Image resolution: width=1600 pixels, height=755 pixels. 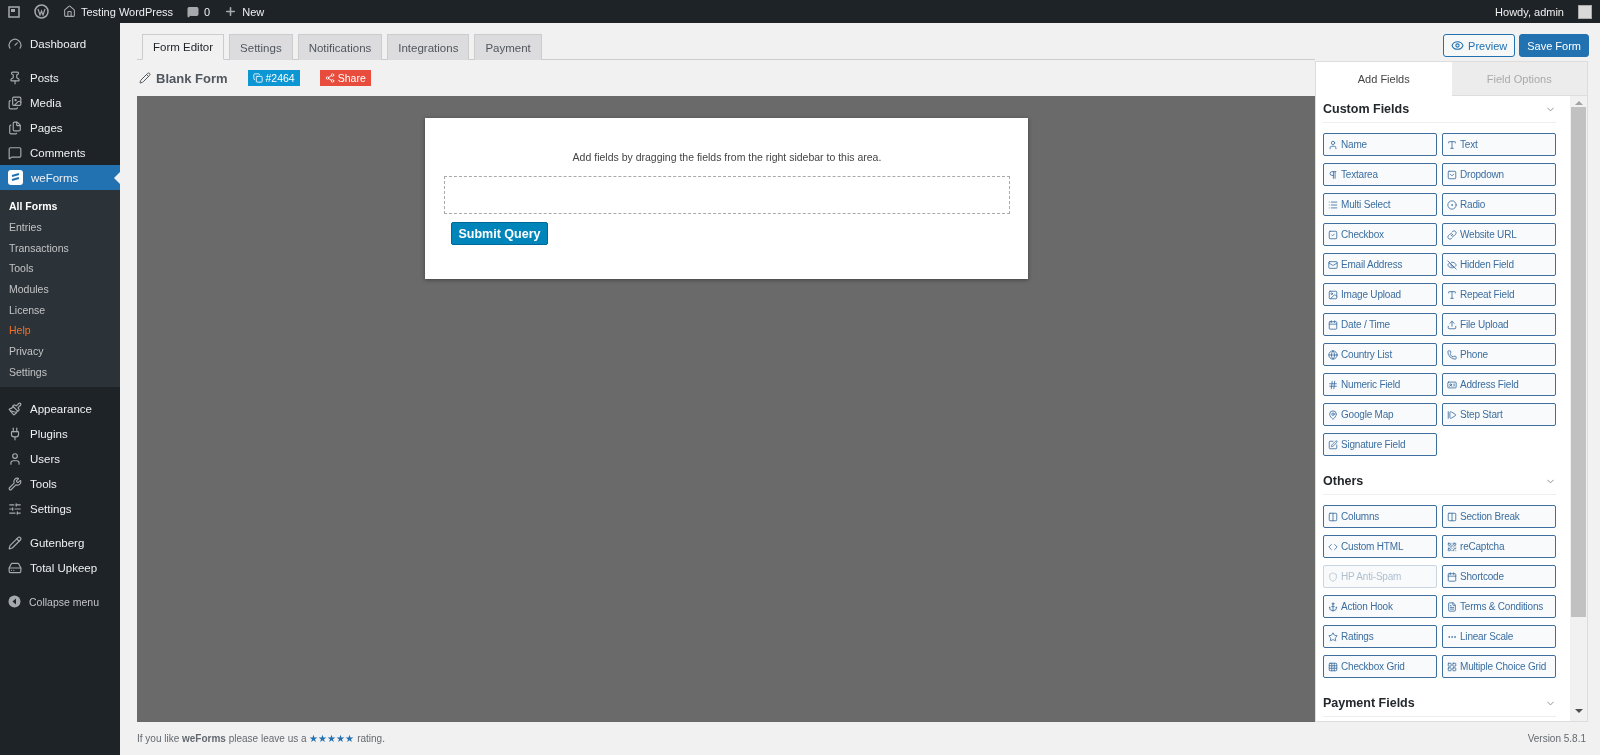 I want to click on gauge-icon, so click(x=15, y=43).